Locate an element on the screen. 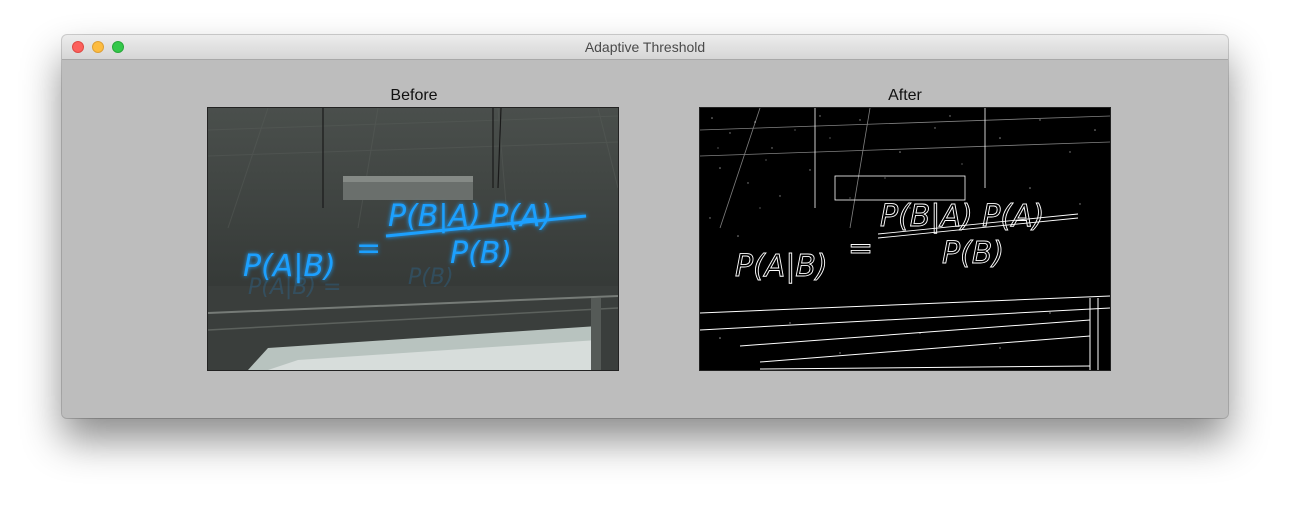 The image size is (1290, 508). after-formula-denominator: P(B) is located at coordinates (973, 253).